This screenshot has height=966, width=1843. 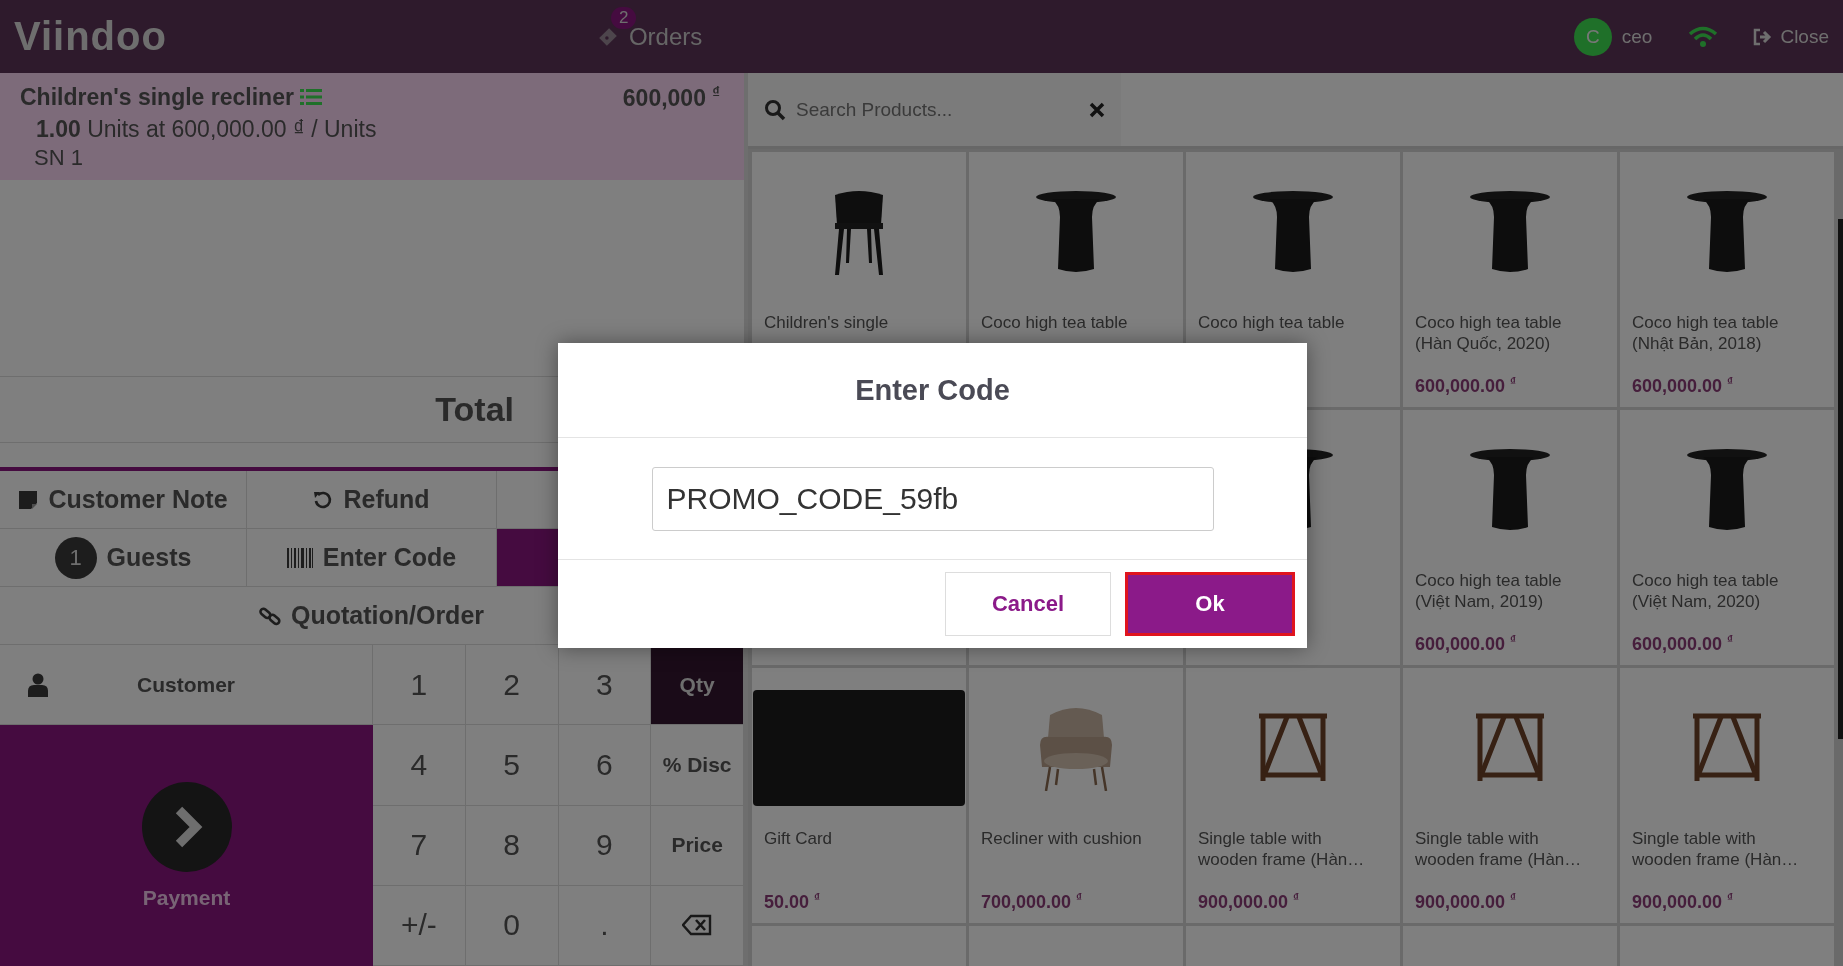 I want to click on product-name: Coco high tea table (Việt Nam, 2019), so click(x=1489, y=591).